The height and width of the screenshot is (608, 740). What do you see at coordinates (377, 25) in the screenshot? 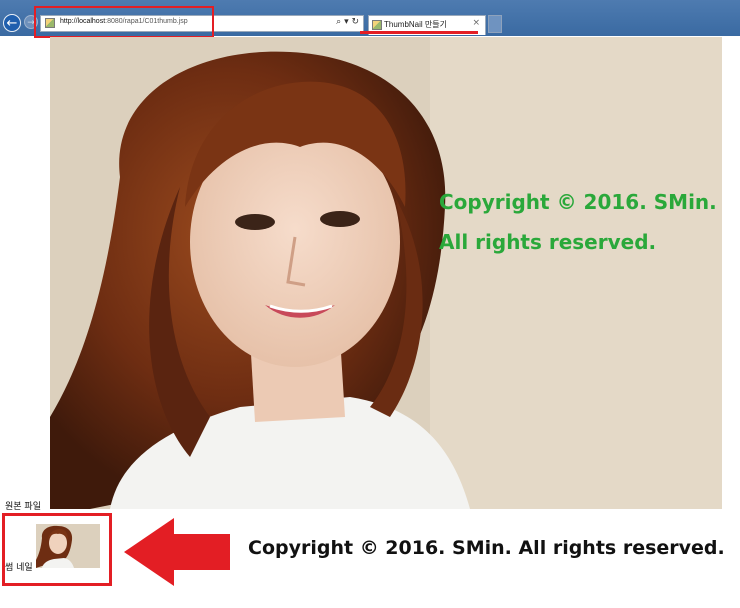
I see `tab-favicon-icon` at bounding box center [377, 25].